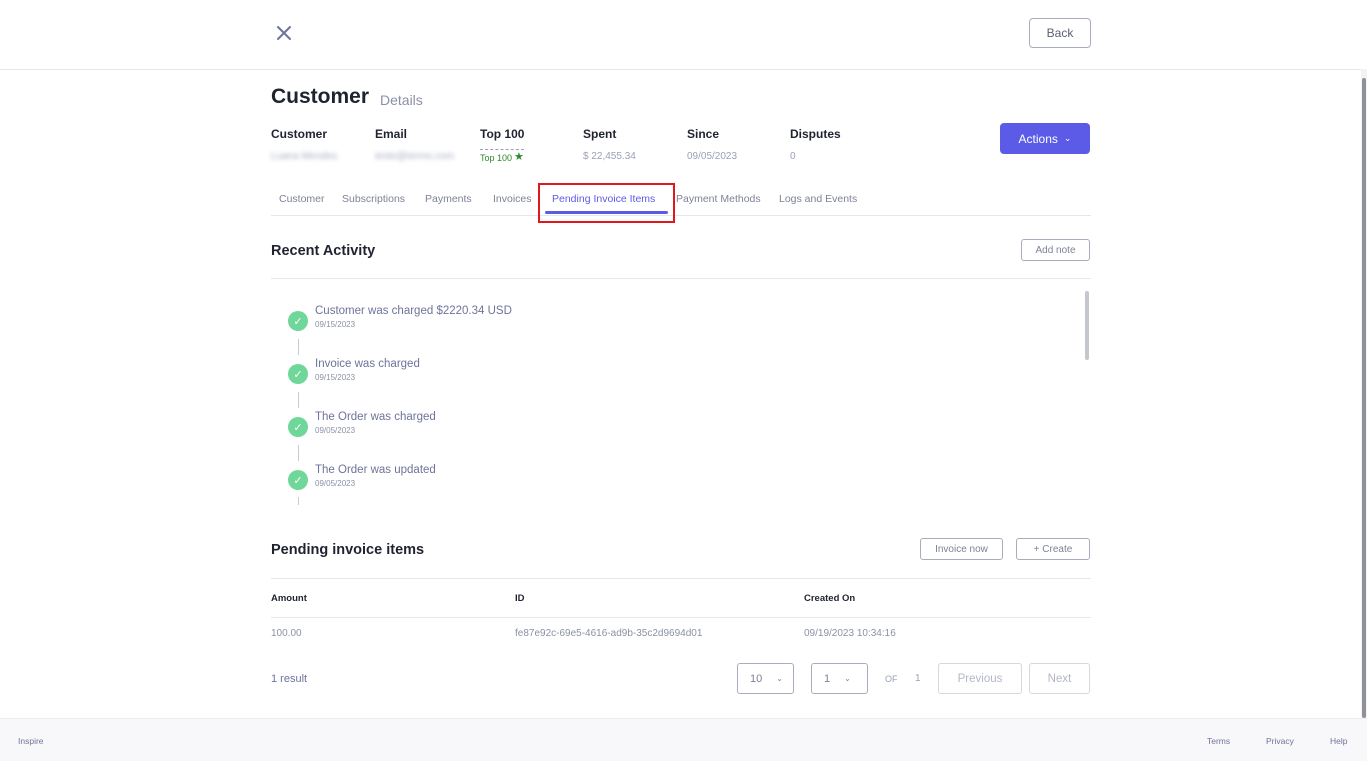 This screenshot has width=1367, height=761. I want to click on summary-spent: Spent $ 22,455.34, so click(609, 144).